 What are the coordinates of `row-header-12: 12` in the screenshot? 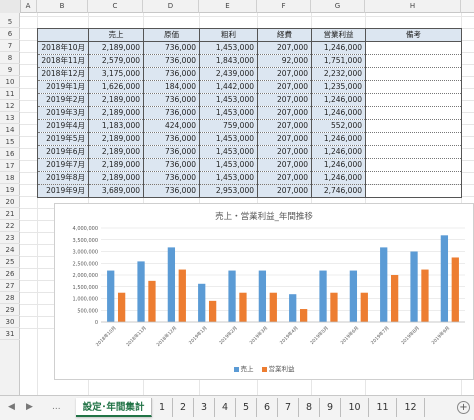 It's located at (10, 106).